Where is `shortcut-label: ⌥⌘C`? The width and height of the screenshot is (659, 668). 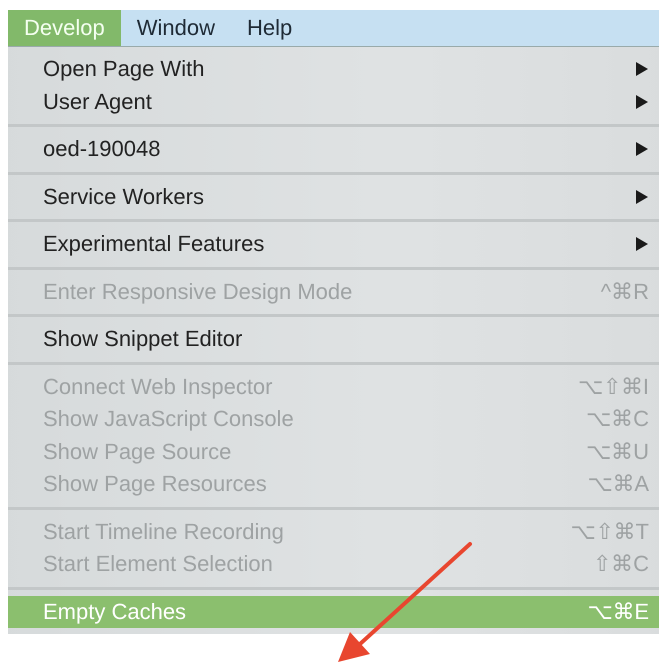 shortcut-label: ⌥⌘C is located at coordinates (617, 419).